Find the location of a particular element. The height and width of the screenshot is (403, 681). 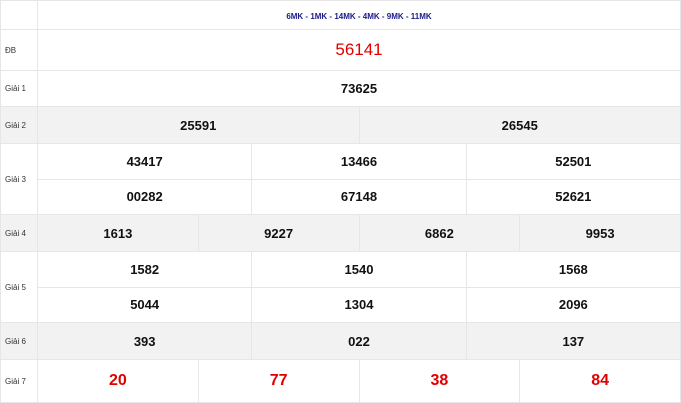

prize-values: 20 77 38 84 is located at coordinates (359, 381).